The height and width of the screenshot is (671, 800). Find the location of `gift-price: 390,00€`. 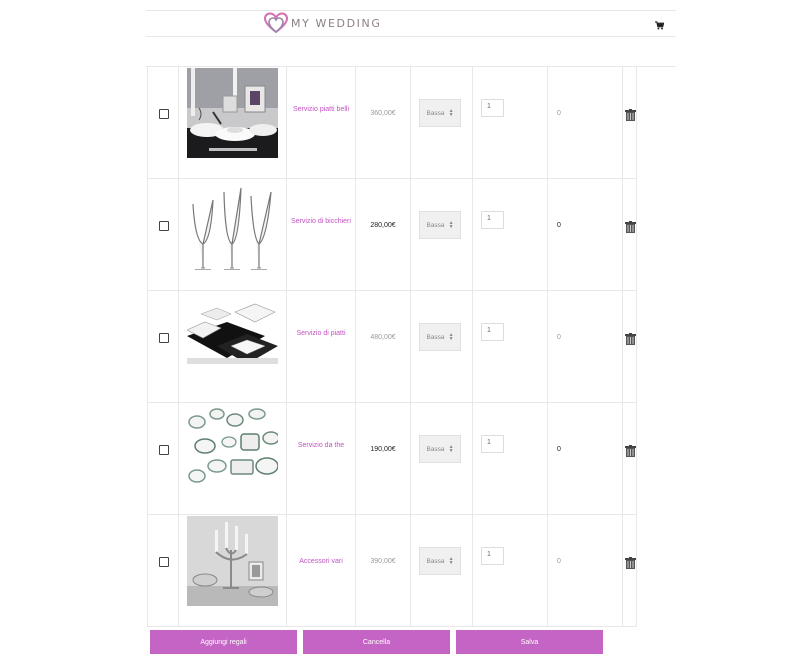

gift-price: 390,00€ is located at coordinates (383, 561).